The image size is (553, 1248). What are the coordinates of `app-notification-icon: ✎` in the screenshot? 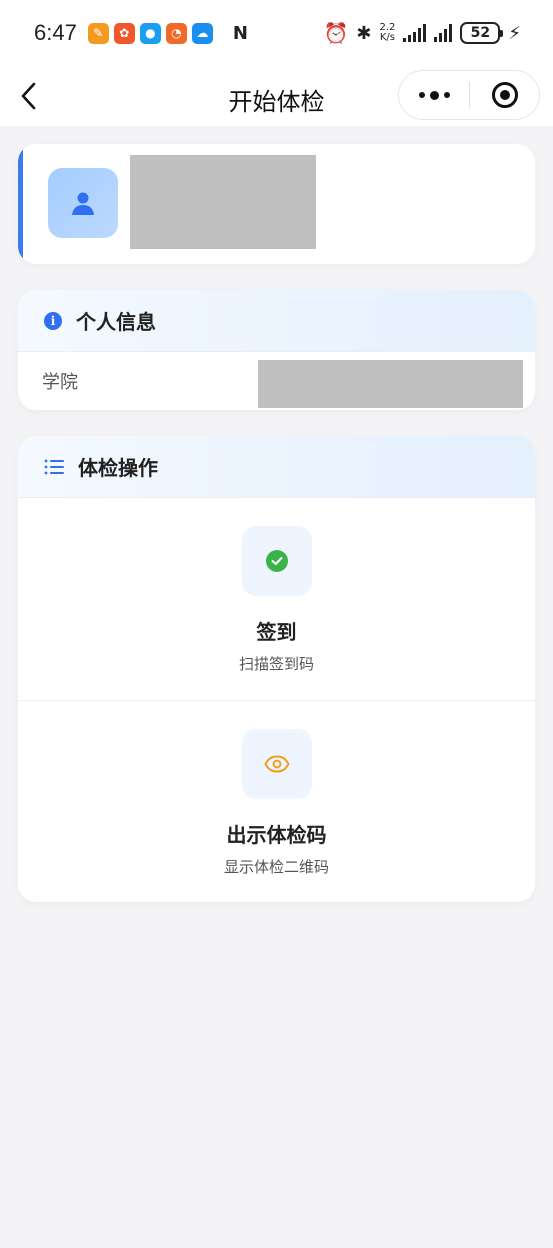 It's located at (98, 33).